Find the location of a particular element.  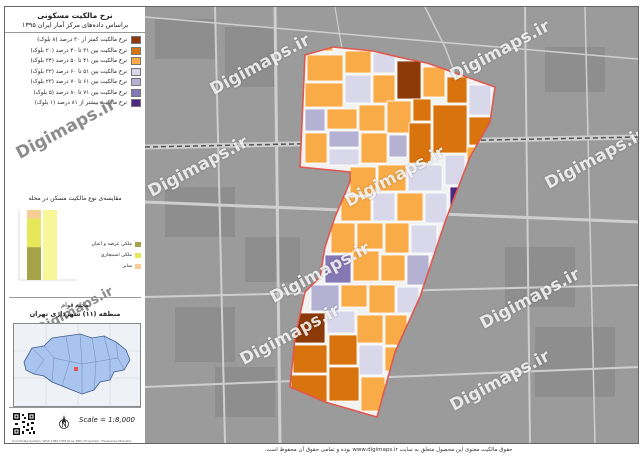

legend-item: نرخ مالکیت بین ۷۱ تا ۸۰ درصد (۵ بلوک) is located at coordinates (75, 93).